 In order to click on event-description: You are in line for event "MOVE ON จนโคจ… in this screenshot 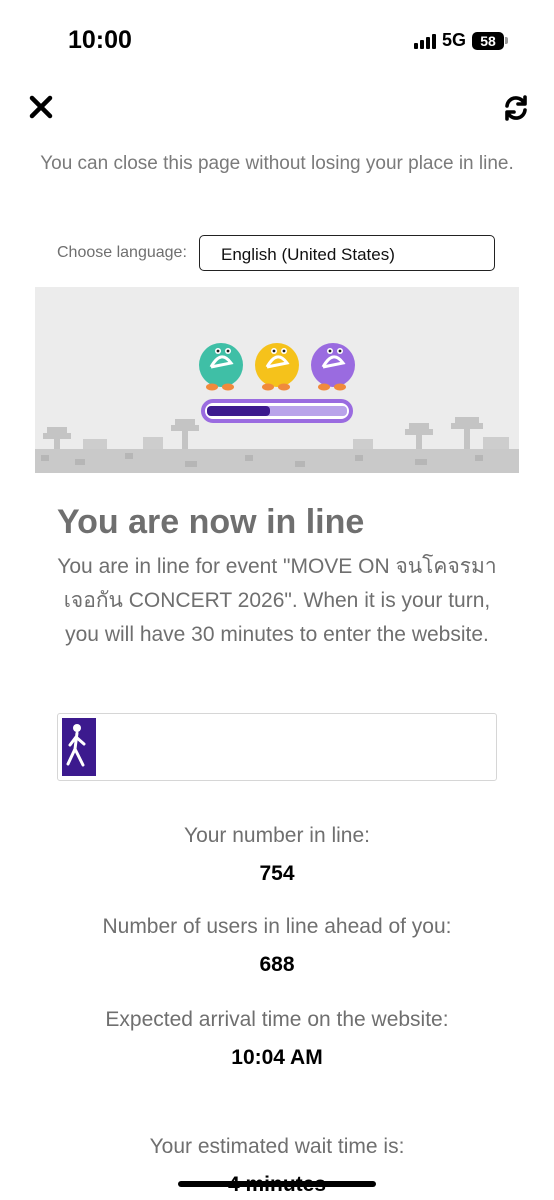, I will do `click(277, 600)`.